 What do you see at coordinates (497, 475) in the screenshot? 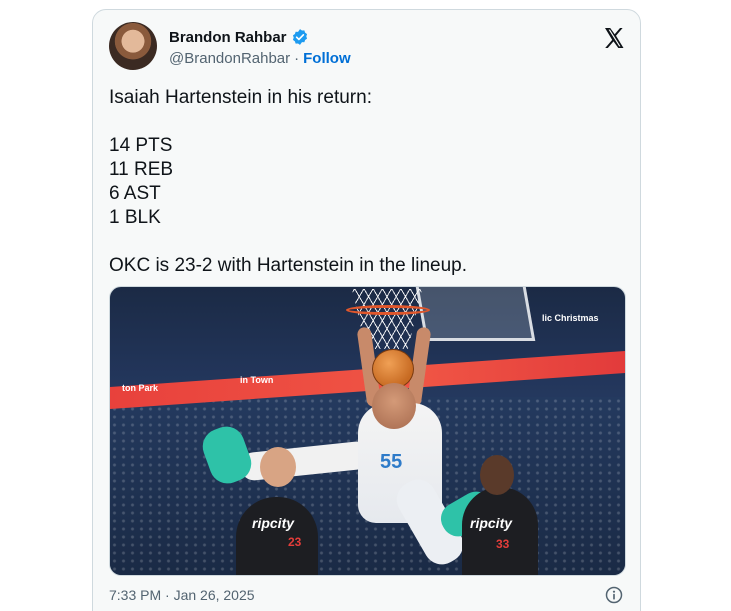
I see `defender-right-head` at bounding box center [497, 475].